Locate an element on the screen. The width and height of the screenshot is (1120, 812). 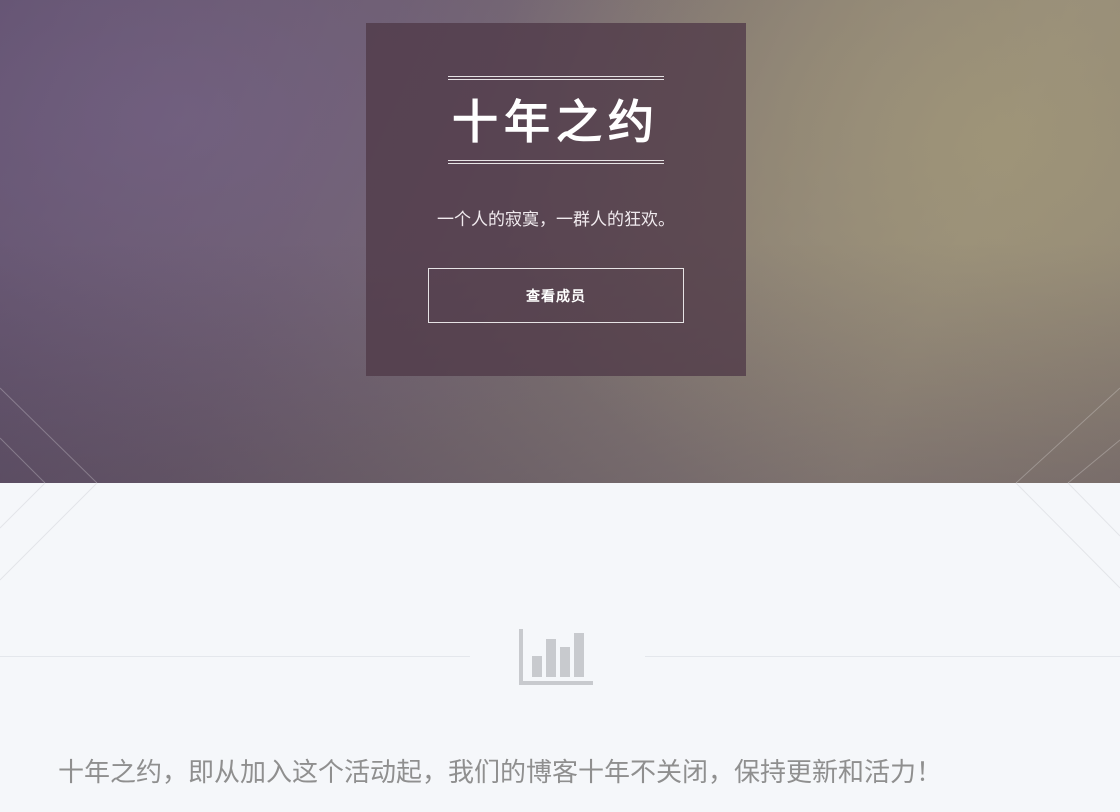
site-subtitle: 一个人的寂寞，一群人的狂欢。 is located at coordinates (556, 220).